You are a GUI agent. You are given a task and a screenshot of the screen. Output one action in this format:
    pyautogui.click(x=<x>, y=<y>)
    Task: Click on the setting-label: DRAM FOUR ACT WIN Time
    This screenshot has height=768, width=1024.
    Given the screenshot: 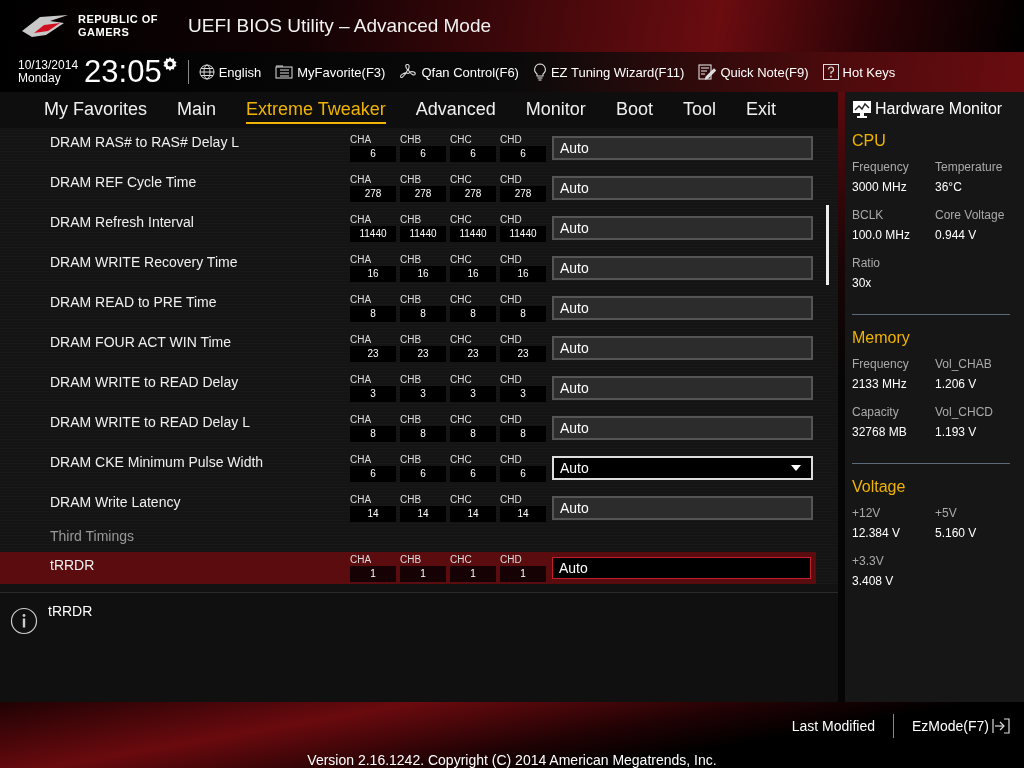 What is the action you would take?
    pyautogui.click(x=200, y=342)
    